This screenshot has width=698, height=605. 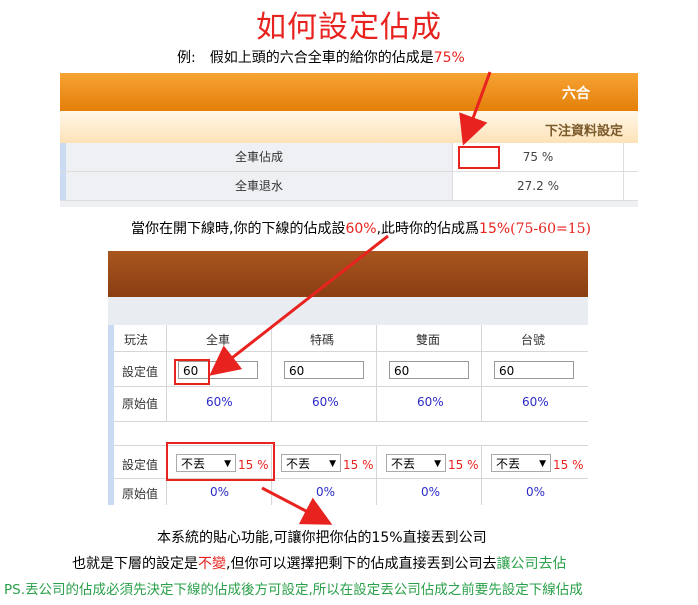 What do you see at coordinates (361, 564) in the screenshot?
I see `note-text: ,但你可以選擇把剩下的佔成直接丟到公司去` at bounding box center [361, 564].